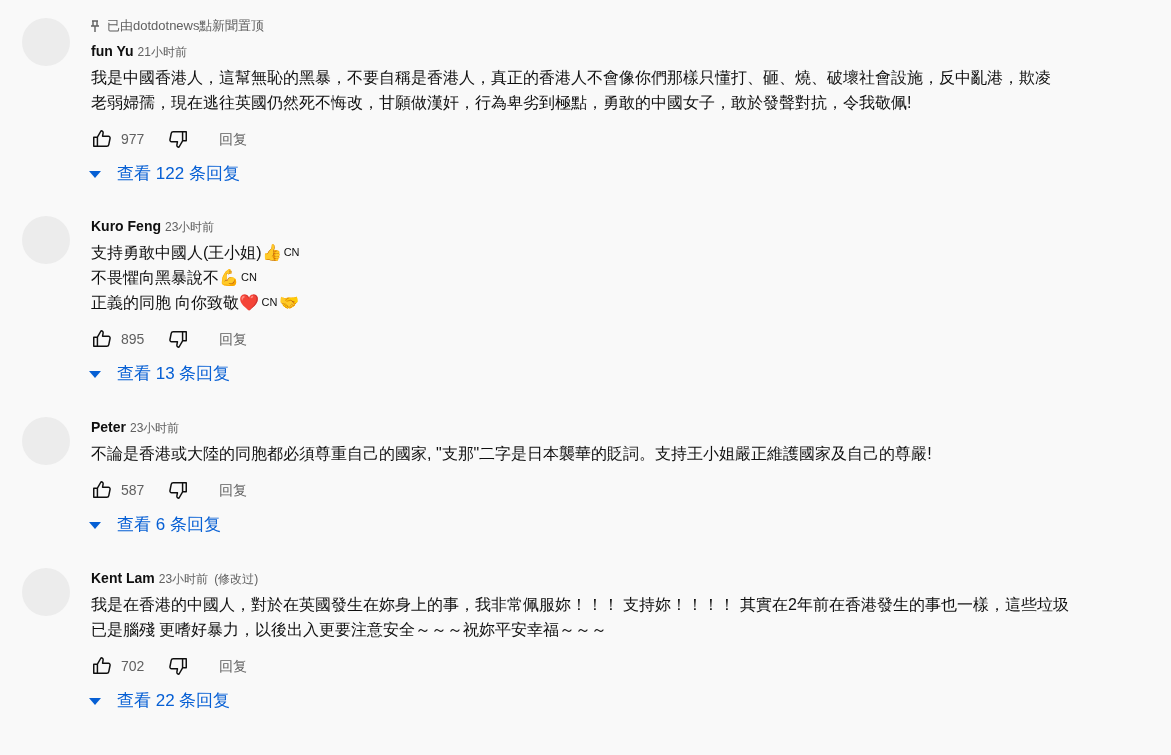  What do you see at coordinates (174, 374) in the screenshot?
I see `view-replies-button: 查看 13 条回复` at bounding box center [174, 374].